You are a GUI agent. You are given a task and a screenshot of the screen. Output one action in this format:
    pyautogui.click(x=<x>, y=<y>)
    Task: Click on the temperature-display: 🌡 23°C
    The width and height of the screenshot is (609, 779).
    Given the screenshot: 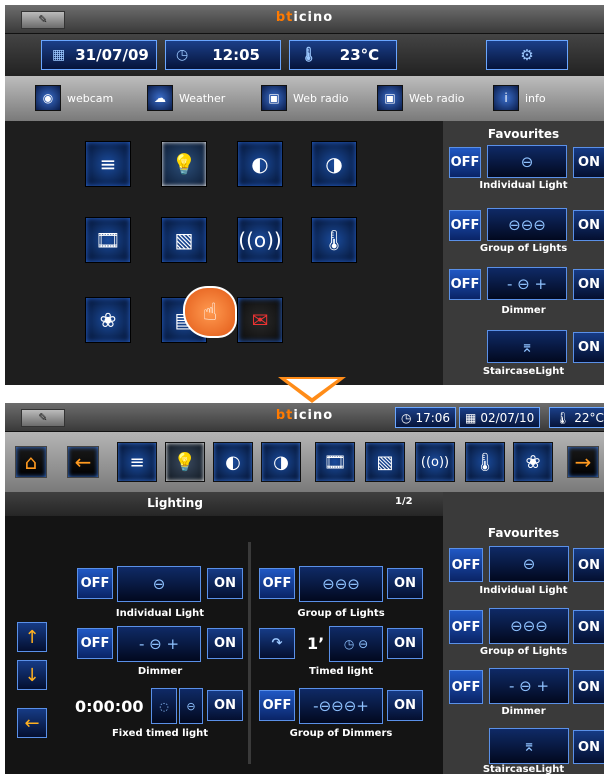 What is the action you would take?
    pyautogui.click(x=343, y=55)
    